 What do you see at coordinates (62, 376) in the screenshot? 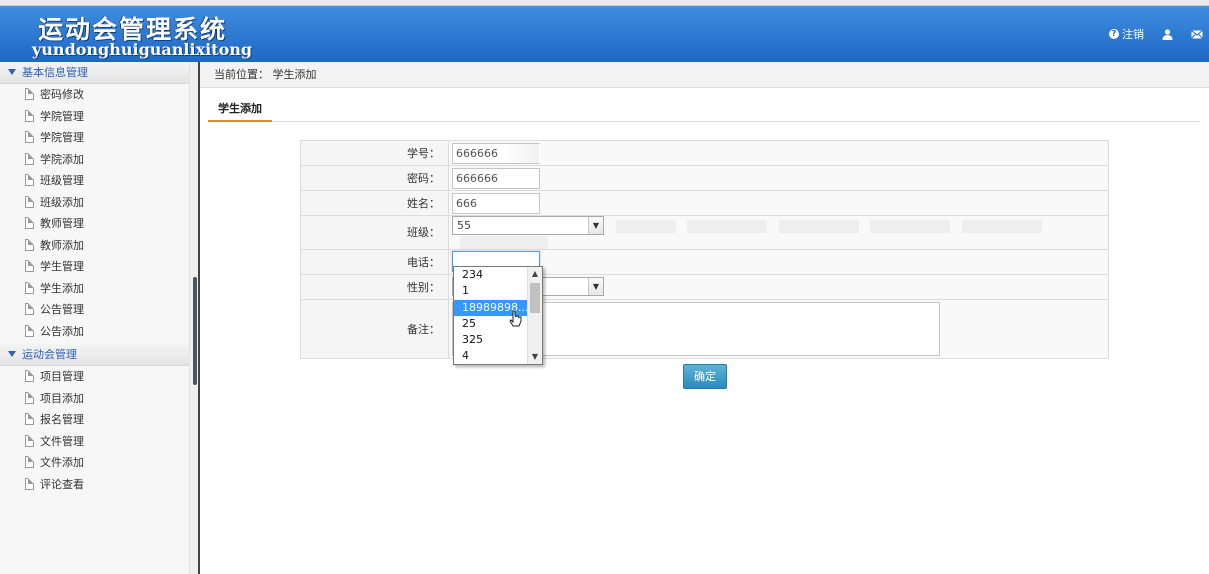
I see `sidebar-item-label: 项目管理` at bounding box center [62, 376].